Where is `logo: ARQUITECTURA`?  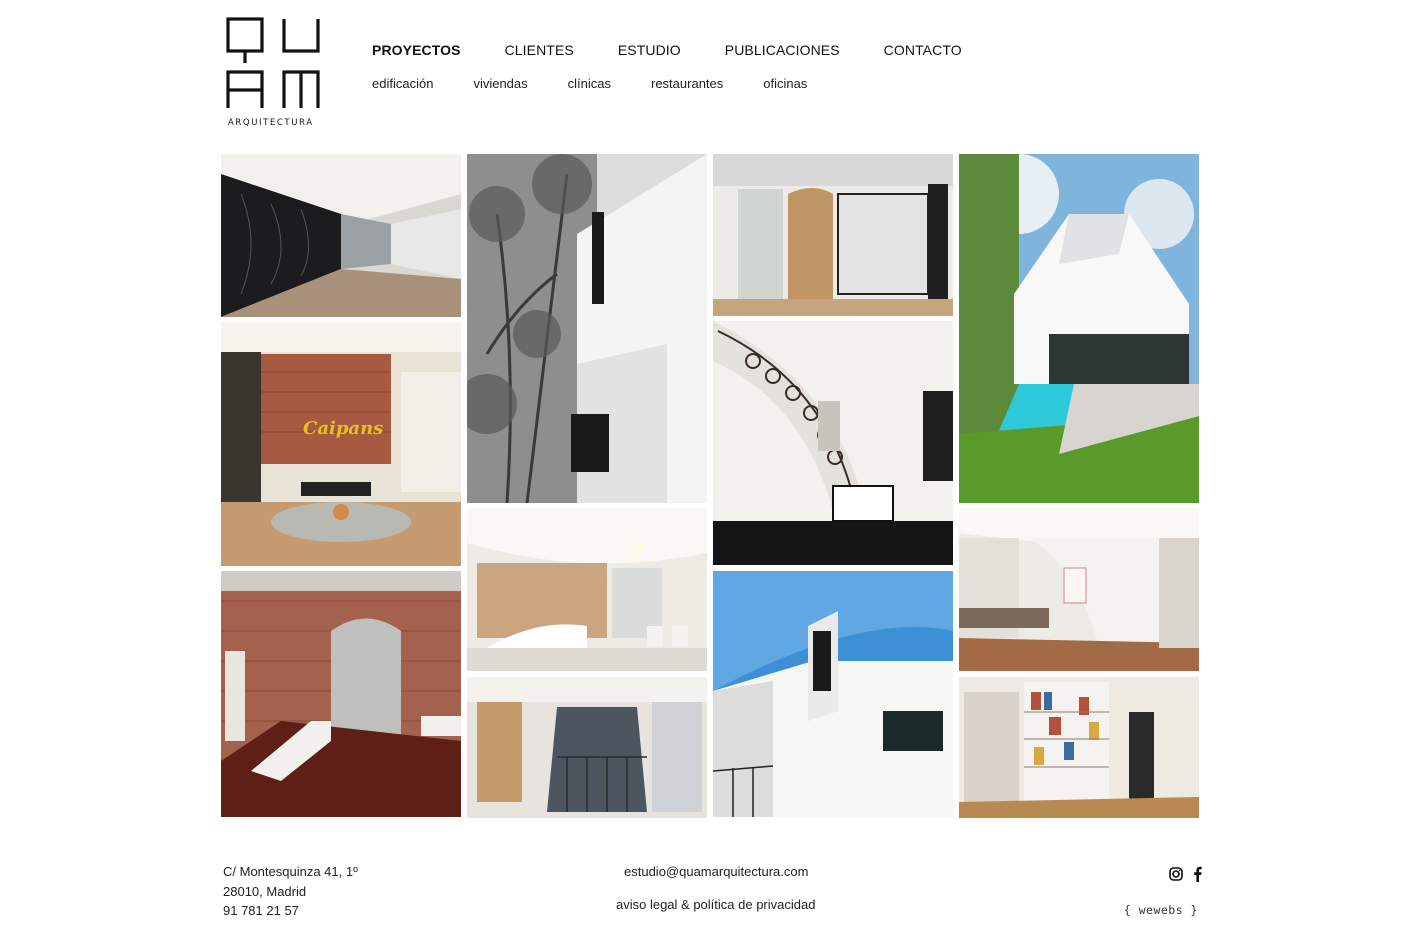
logo: ARQUITECTURA is located at coordinates (274, 72).